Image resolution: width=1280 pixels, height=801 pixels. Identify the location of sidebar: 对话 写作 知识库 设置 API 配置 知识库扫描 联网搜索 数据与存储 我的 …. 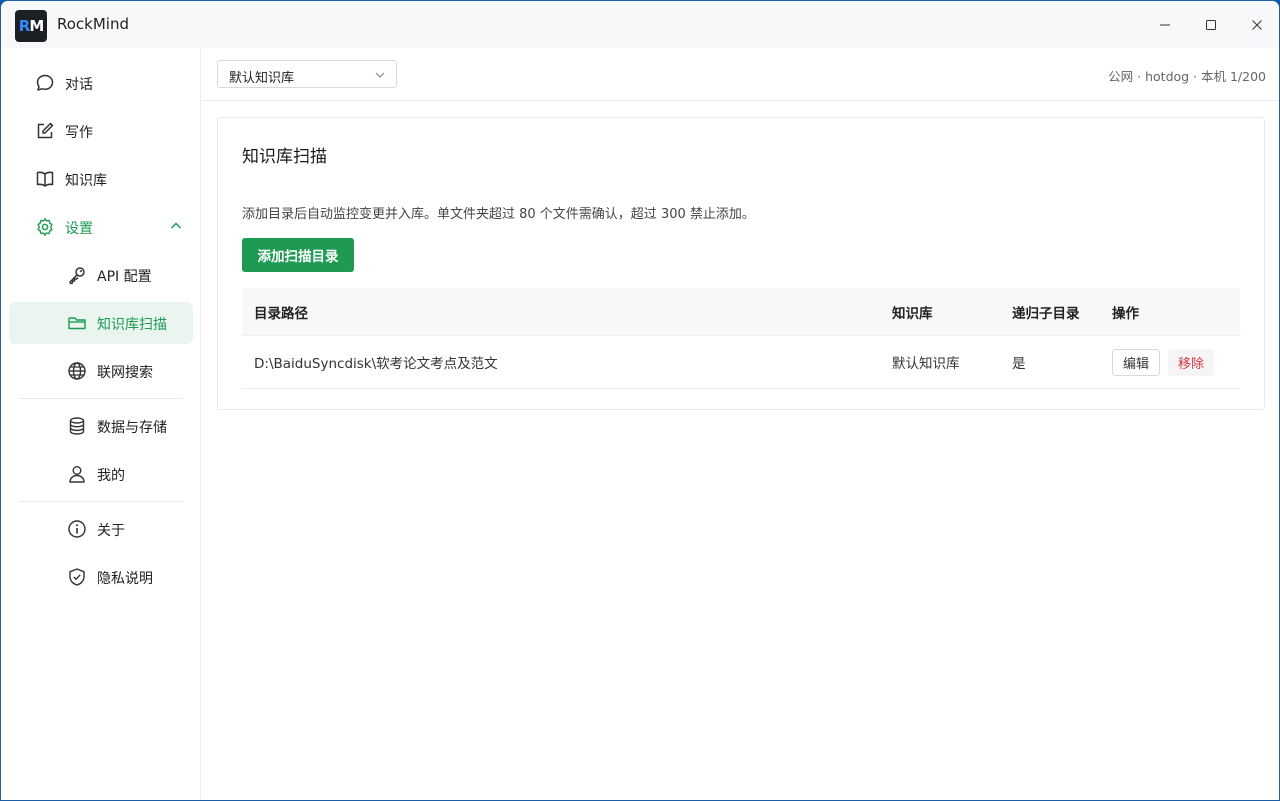
(101, 424).